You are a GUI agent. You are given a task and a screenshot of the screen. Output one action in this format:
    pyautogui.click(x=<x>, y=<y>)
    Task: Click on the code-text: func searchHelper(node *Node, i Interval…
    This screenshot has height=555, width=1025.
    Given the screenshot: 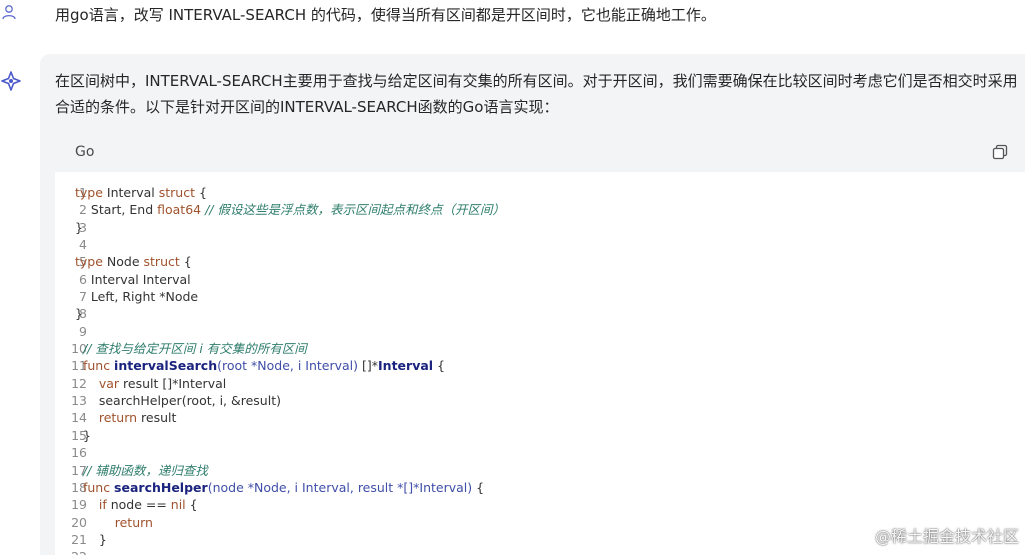 What is the action you would take?
    pyautogui.click(x=283, y=487)
    